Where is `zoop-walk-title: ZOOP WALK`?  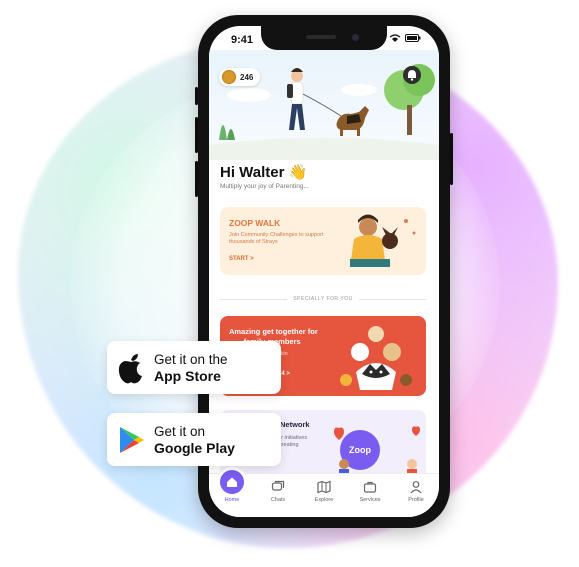
zoop-walk-title: ZOOP WALK is located at coordinates (255, 223).